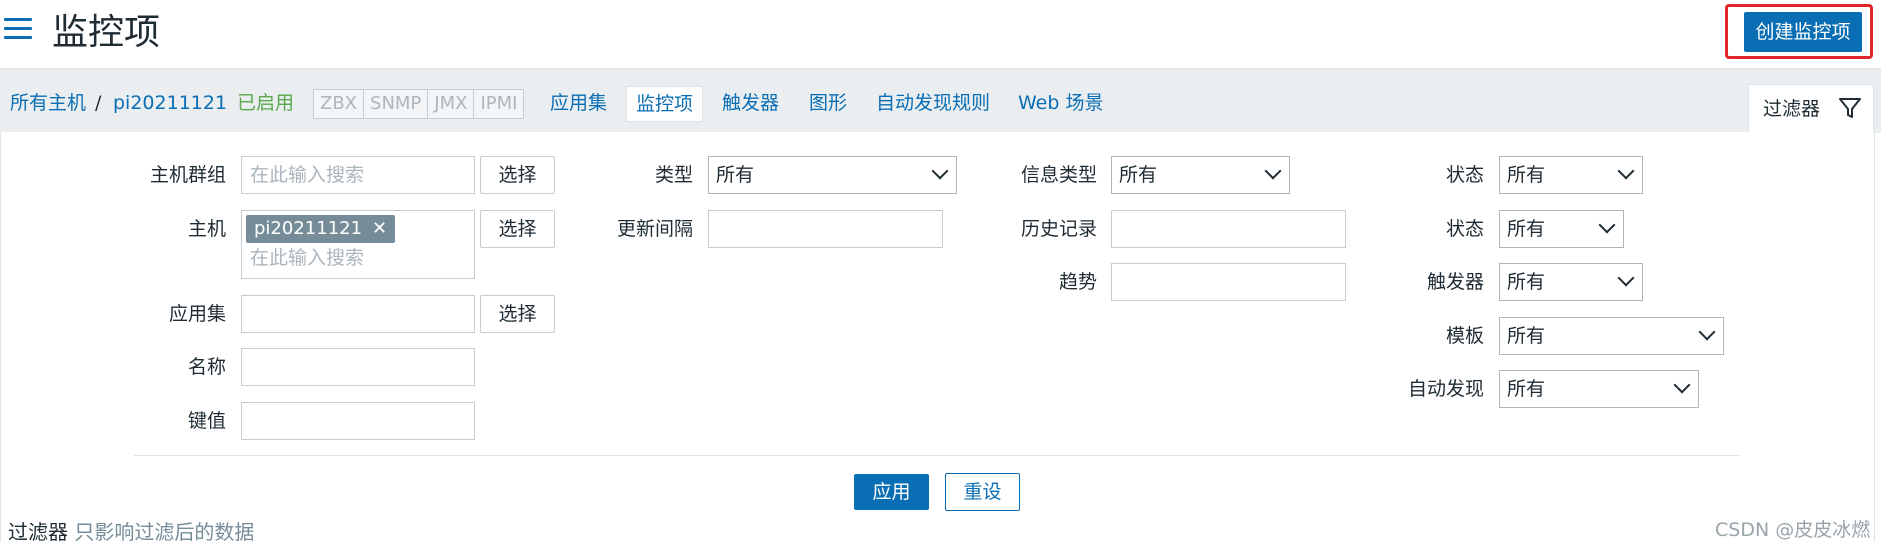  Describe the element at coordinates (750, 103) in the screenshot. I see `tab-triggers: 触发器` at that location.